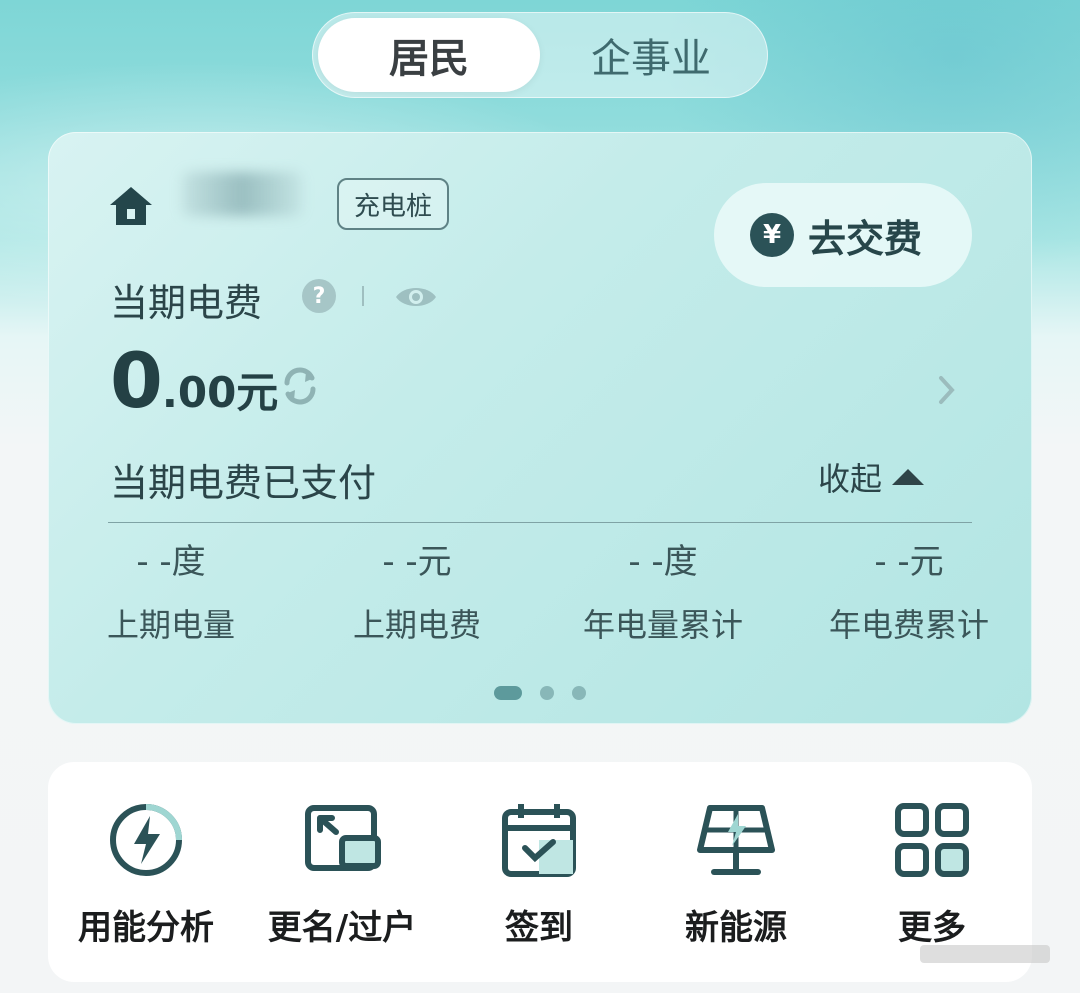 The image size is (1080, 993). I want to click on service-new-energy: 新能源, so click(736, 874).